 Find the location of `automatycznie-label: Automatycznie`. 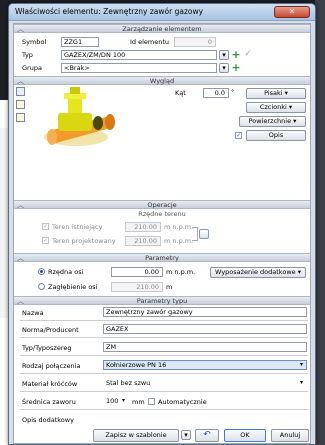

automatycznie-label: Automatycznie is located at coordinates (182, 402).